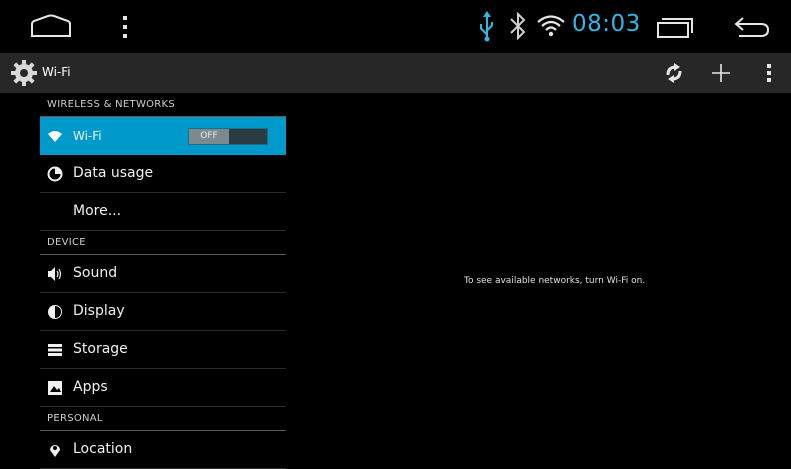 Image resolution: width=791 pixels, height=469 pixels. What do you see at coordinates (163, 388) in the screenshot?
I see `sidebar-item-apps: Apps` at bounding box center [163, 388].